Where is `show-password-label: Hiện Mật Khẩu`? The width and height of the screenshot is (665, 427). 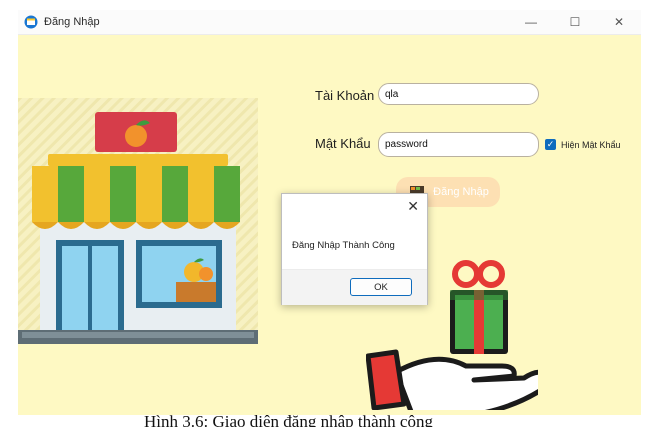 show-password-label: Hiện Mật Khẩu is located at coordinates (591, 144).